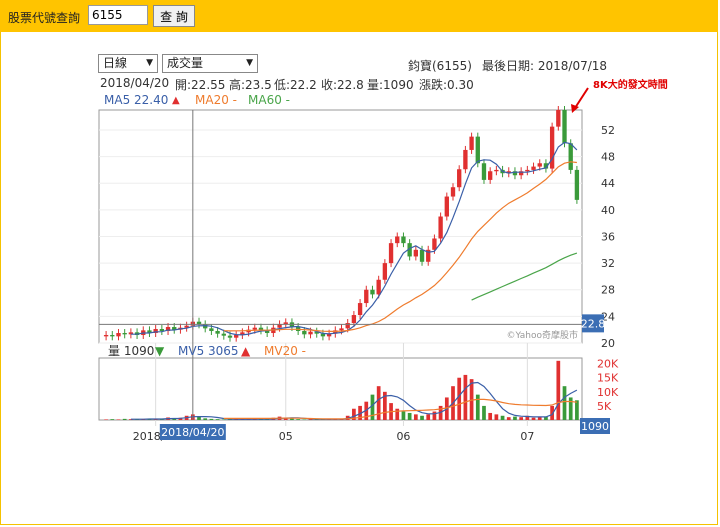 This screenshot has height=527, width=720. What do you see at coordinates (581, 98) in the screenshot?
I see `annotation-arrow-icon` at bounding box center [581, 98].